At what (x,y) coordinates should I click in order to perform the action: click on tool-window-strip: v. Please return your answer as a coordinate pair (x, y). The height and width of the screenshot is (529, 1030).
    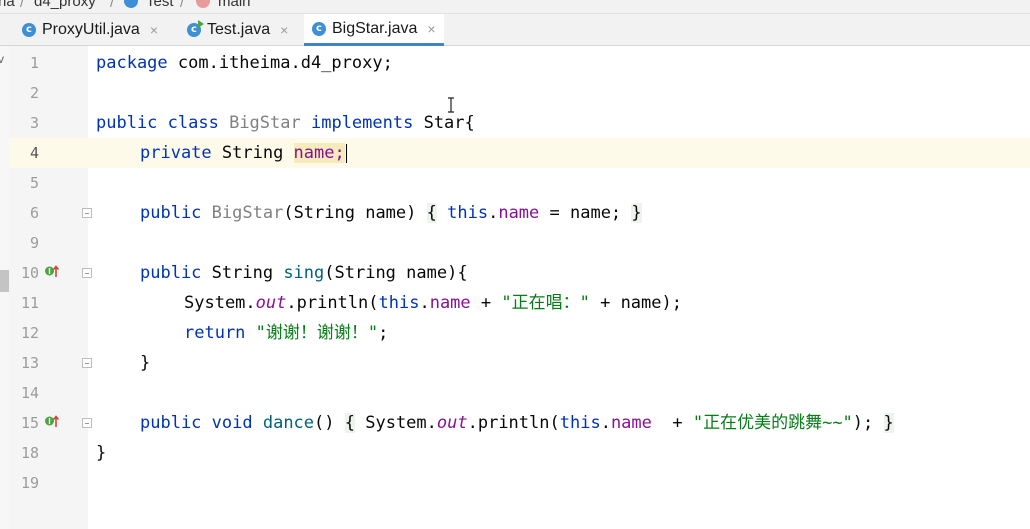
    Looking at the image, I should click on (4, 287).